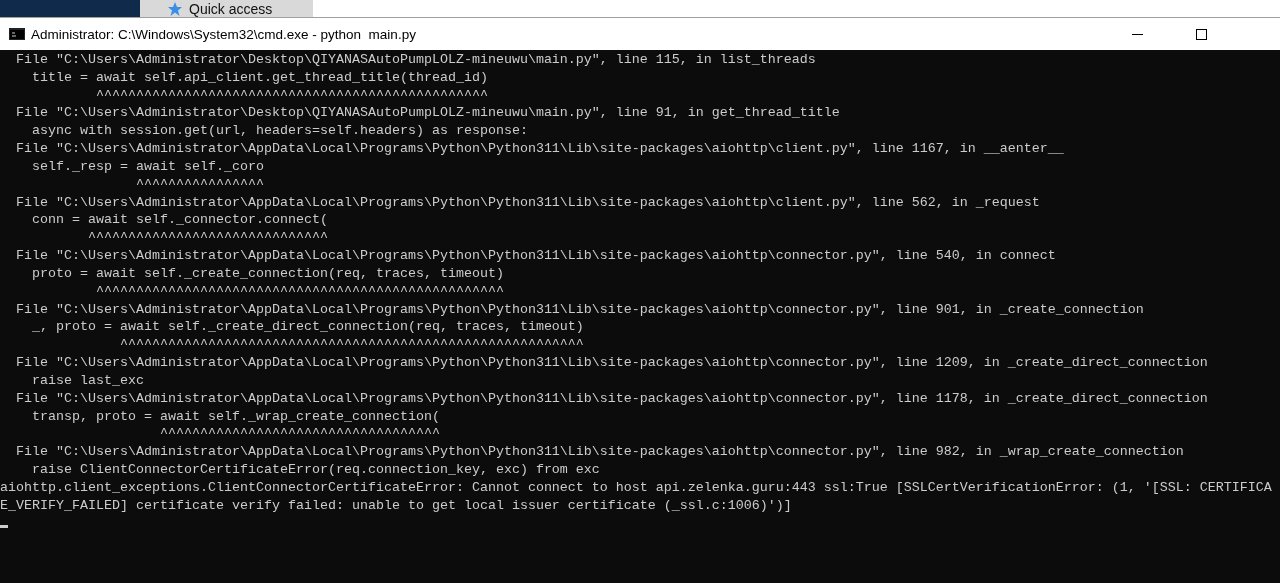  Describe the element at coordinates (280, 131) in the screenshot. I see `console-line: async with session.get(url, headers=self.headers) as response:` at that location.